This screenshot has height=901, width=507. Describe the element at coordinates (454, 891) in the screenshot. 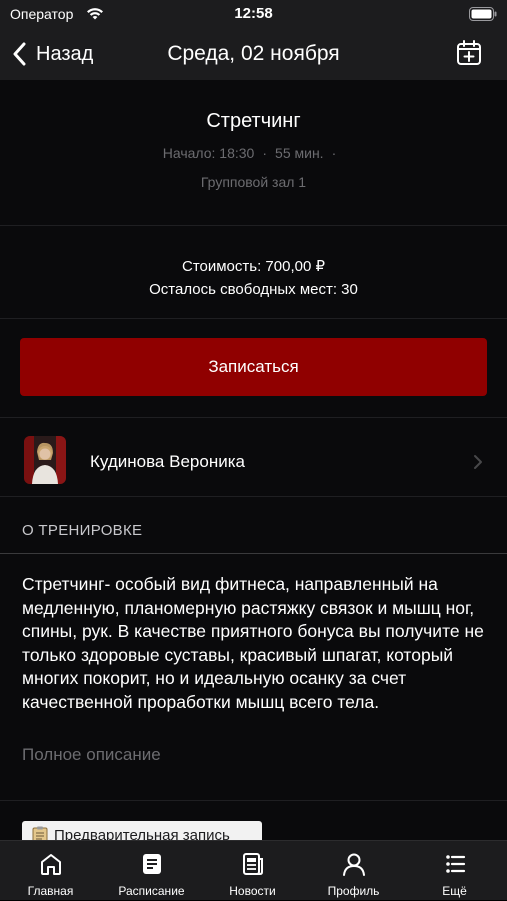

I see `tab-label: Ещё` at that location.